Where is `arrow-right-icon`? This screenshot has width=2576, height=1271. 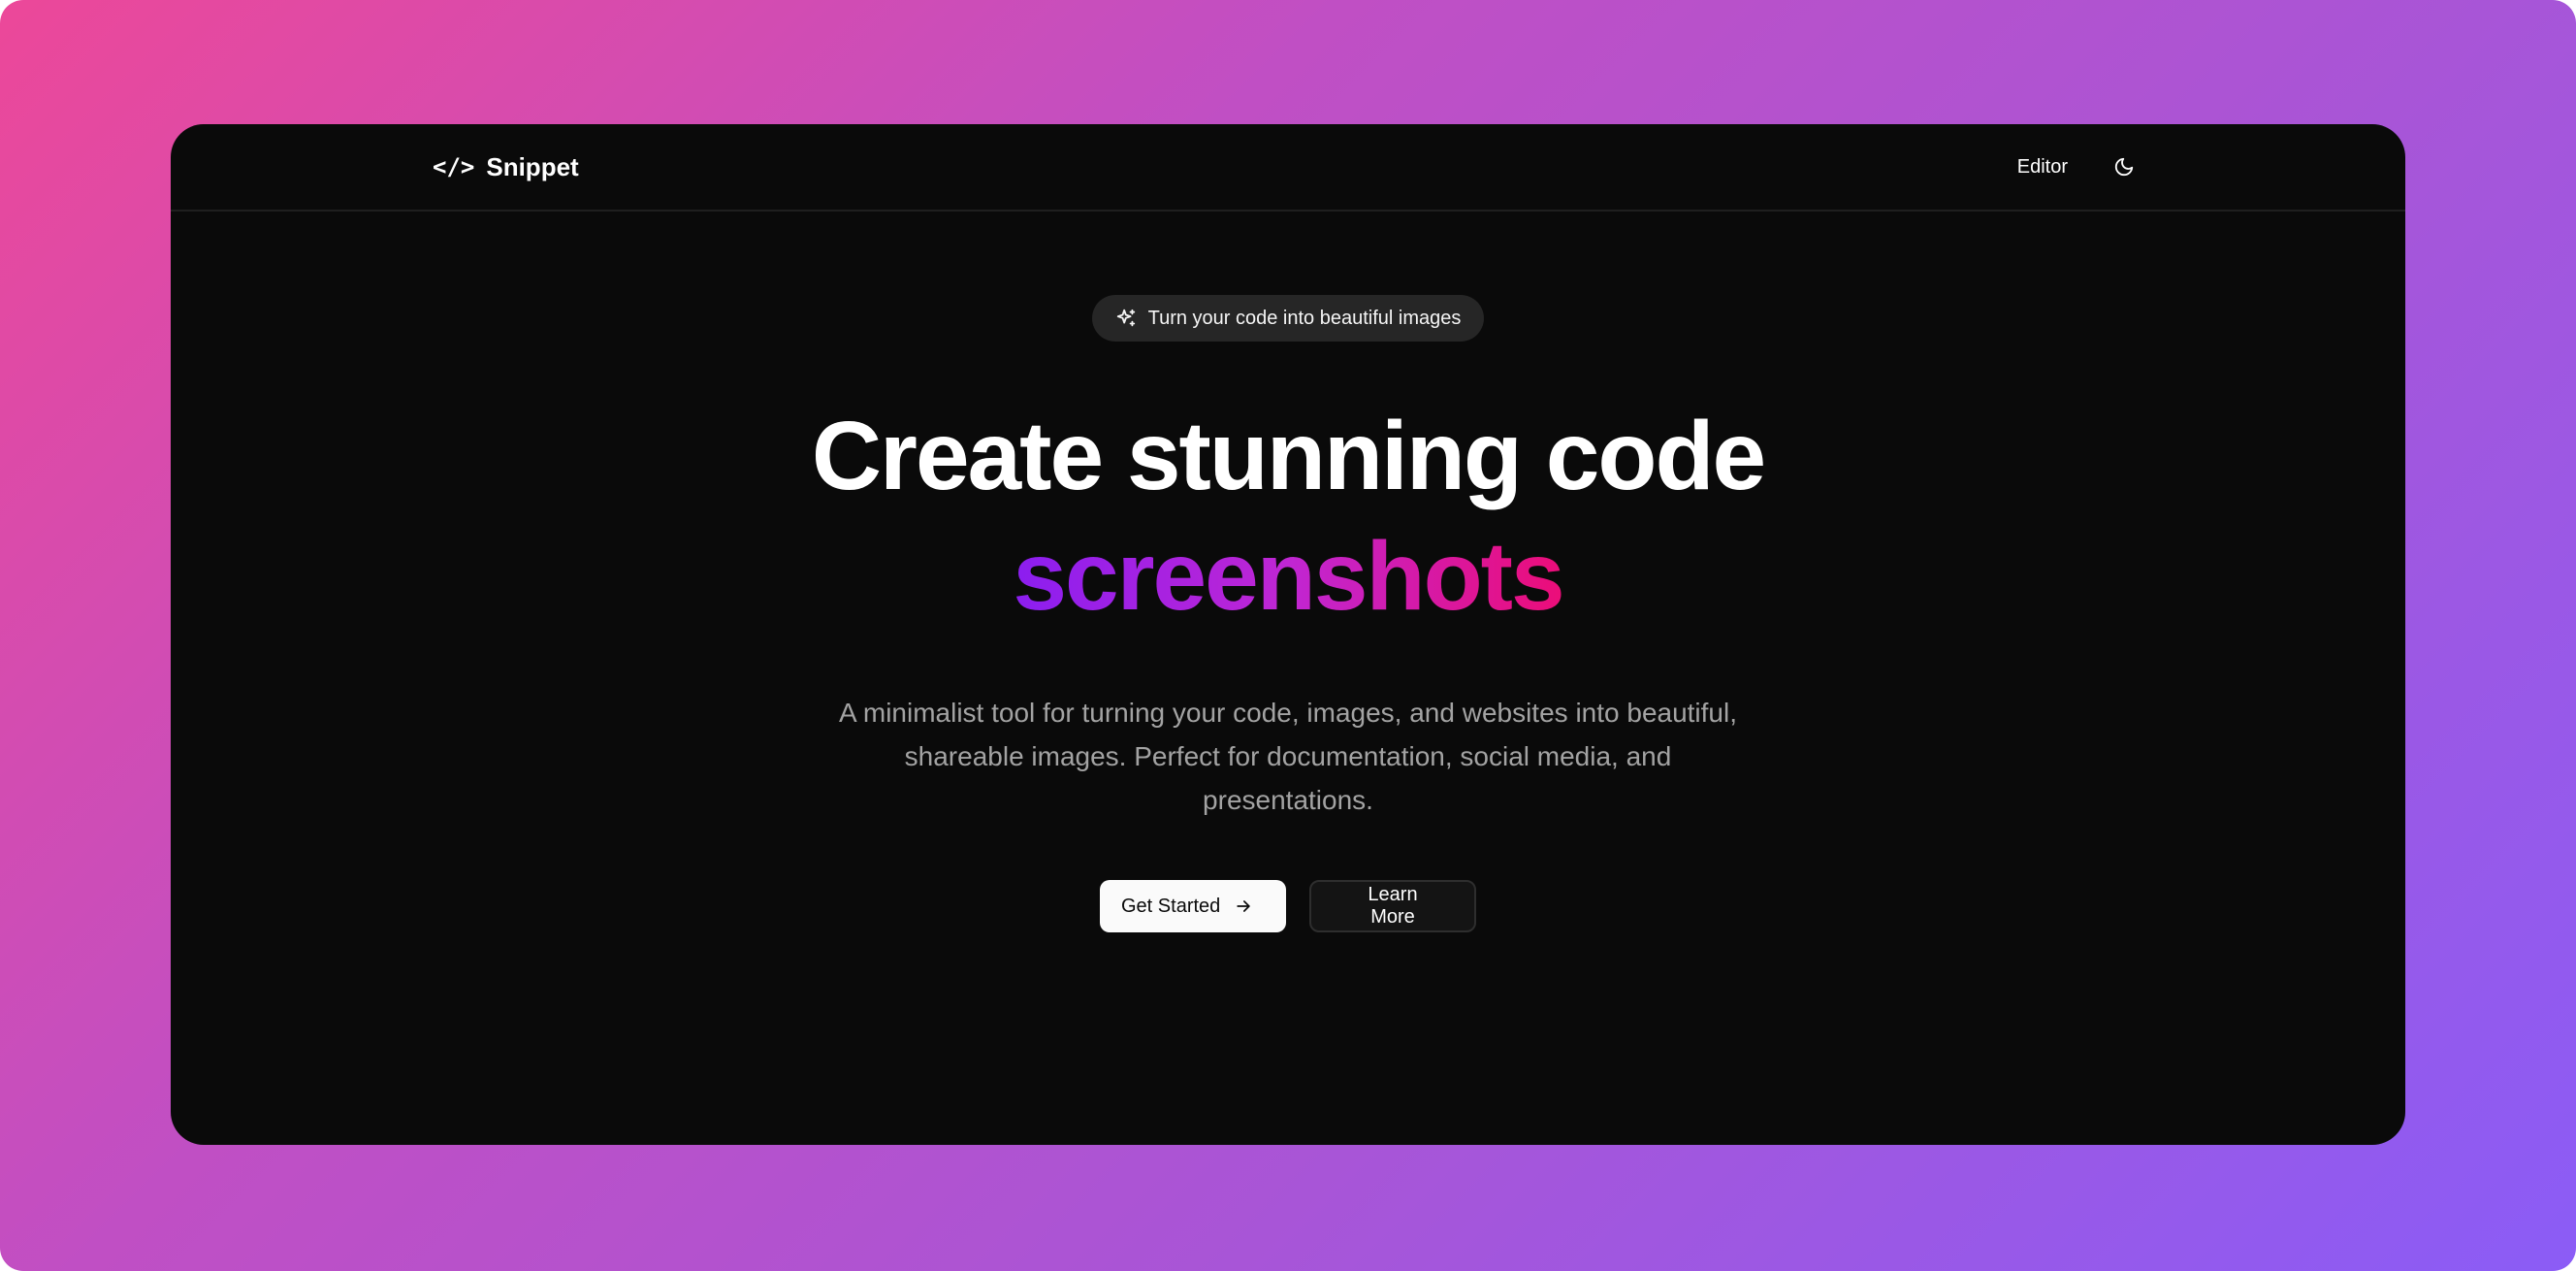 arrow-right-icon is located at coordinates (1243, 906).